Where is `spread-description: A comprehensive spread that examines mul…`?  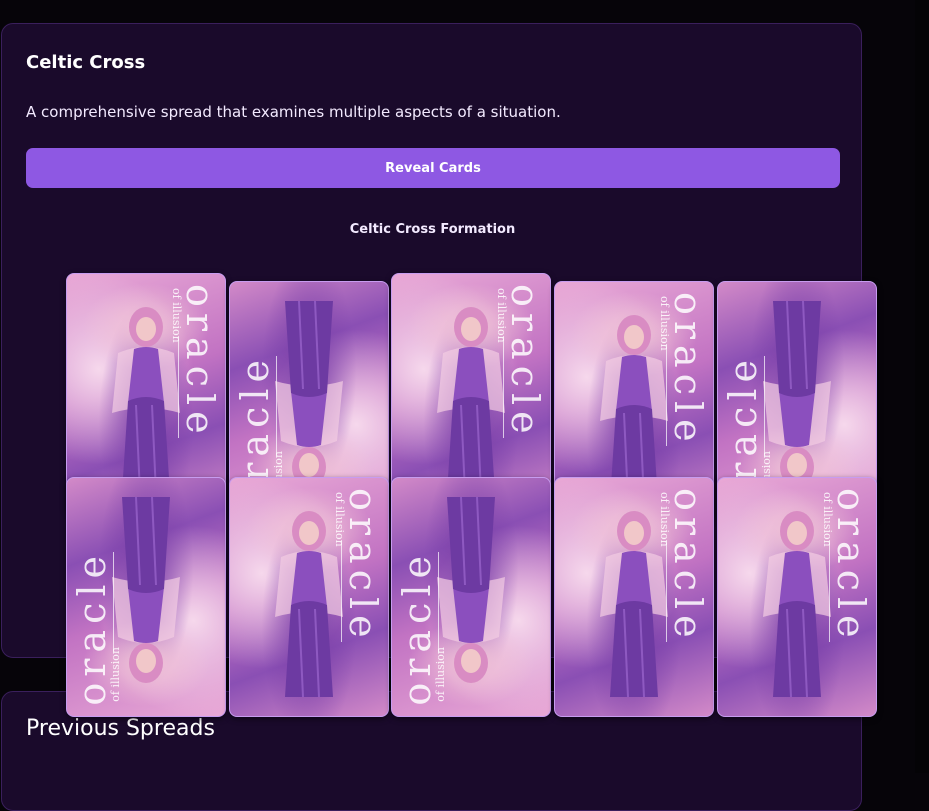
spread-description: A comprehensive spread that examines mul… is located at coordinates (293, 112).